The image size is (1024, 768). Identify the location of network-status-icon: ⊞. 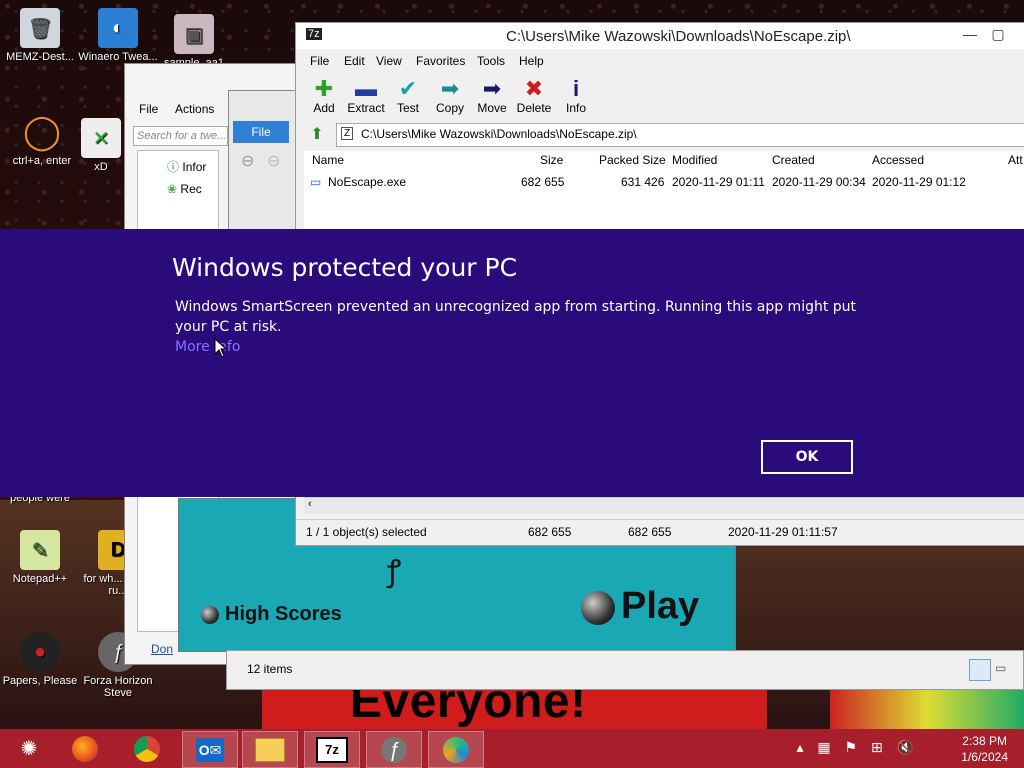
(877, 747).